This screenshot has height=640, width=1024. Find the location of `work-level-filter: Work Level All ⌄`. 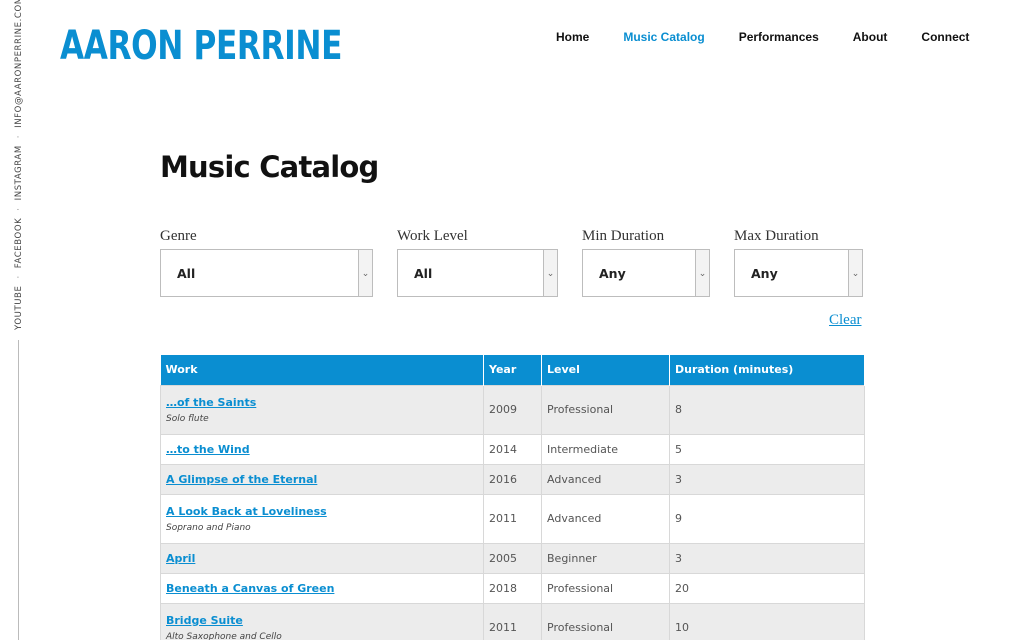

work-level-filter: Work Level All ⌄ is located at coordinates (477, 262).